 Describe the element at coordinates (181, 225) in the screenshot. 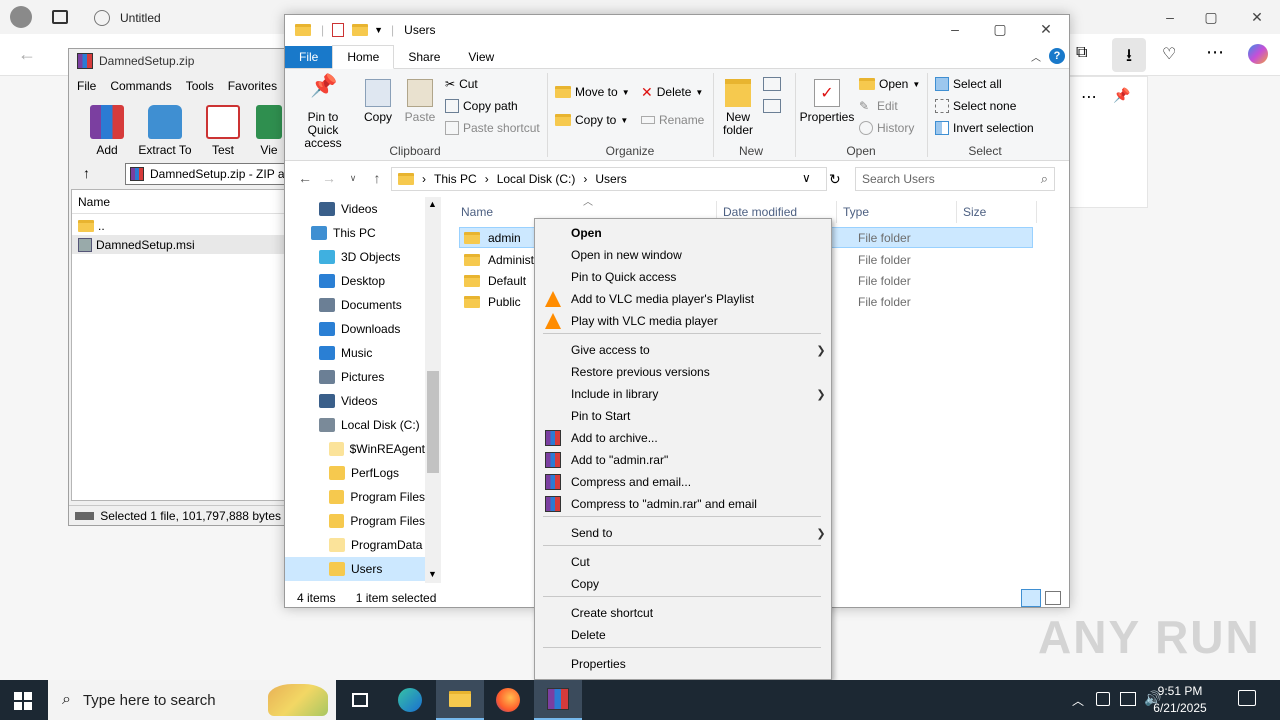

I see `list-item: ..` at that location.